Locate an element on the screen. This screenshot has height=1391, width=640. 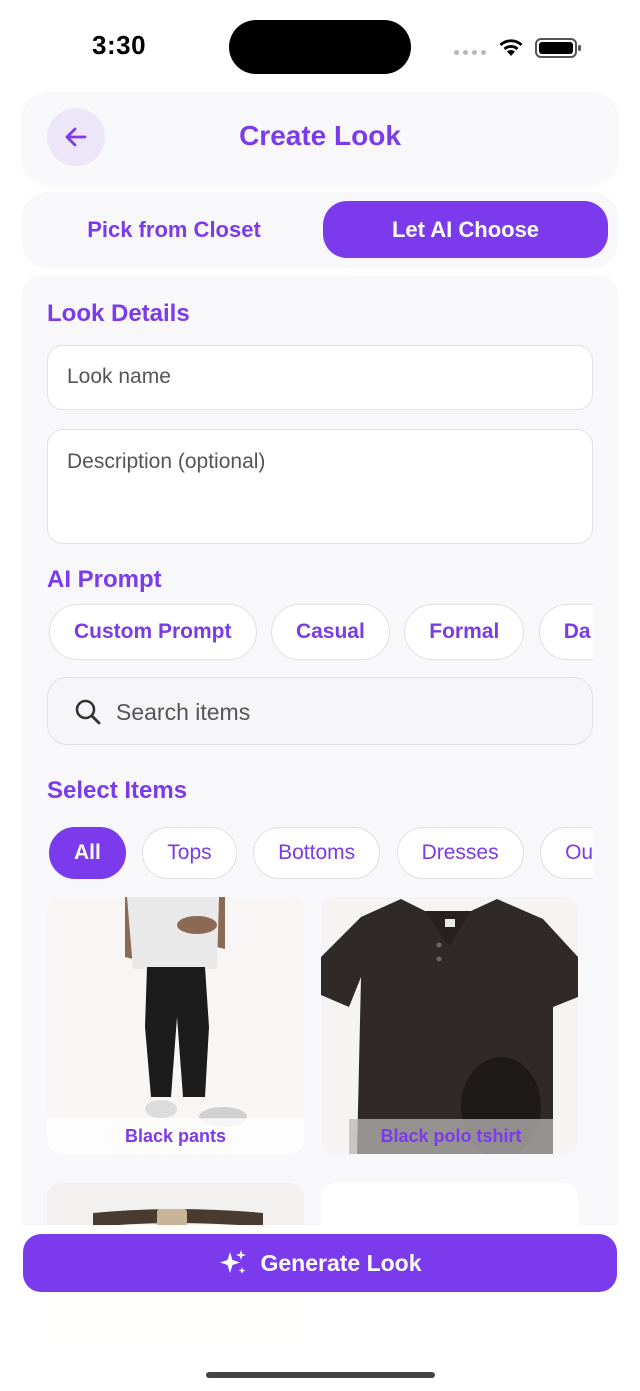
category-chip-tops: Tops is located at coordinates (189, 853).